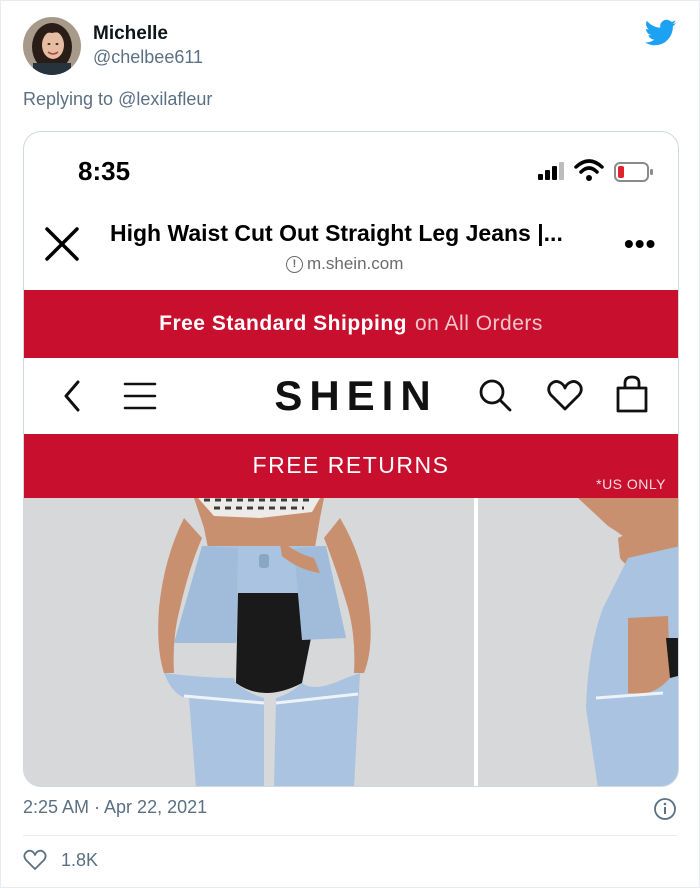 The image size is (700, 888). What do you see at coordinates (35, 860) in the screenshot?
I see `like-heart-icon` at bounding box center [35, 860].